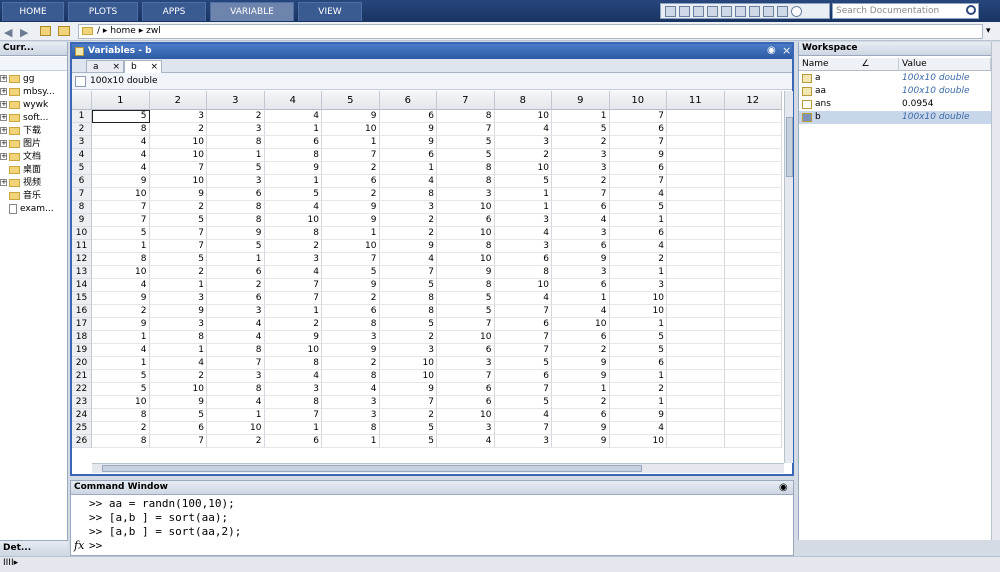  What do you see at coordinates (20, 183) in the screenshot?
I see `folder-item: + 视频` at bounding box center [20, 183].